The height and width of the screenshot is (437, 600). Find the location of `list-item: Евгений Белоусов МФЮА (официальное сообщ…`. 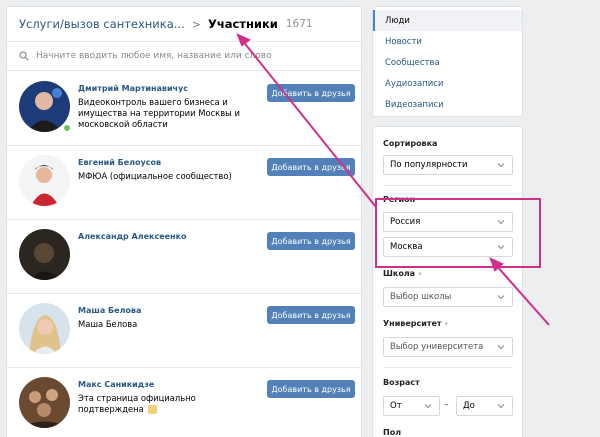

list-item: Евгений Белоусов МФЮА (официальное сообщ… is located at coordinates (184, 183).